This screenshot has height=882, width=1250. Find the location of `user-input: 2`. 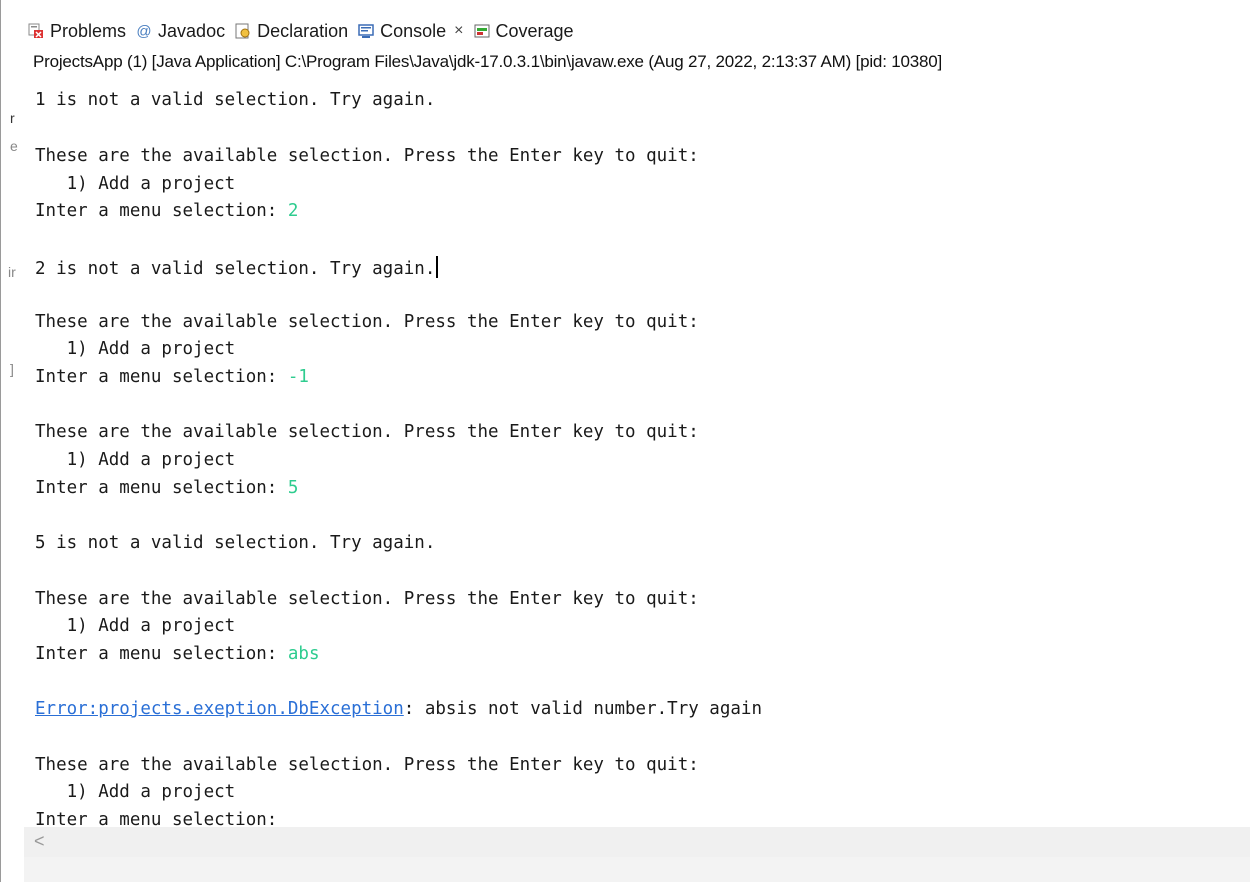

user-input: 2 is located at coordinates (293, 211).